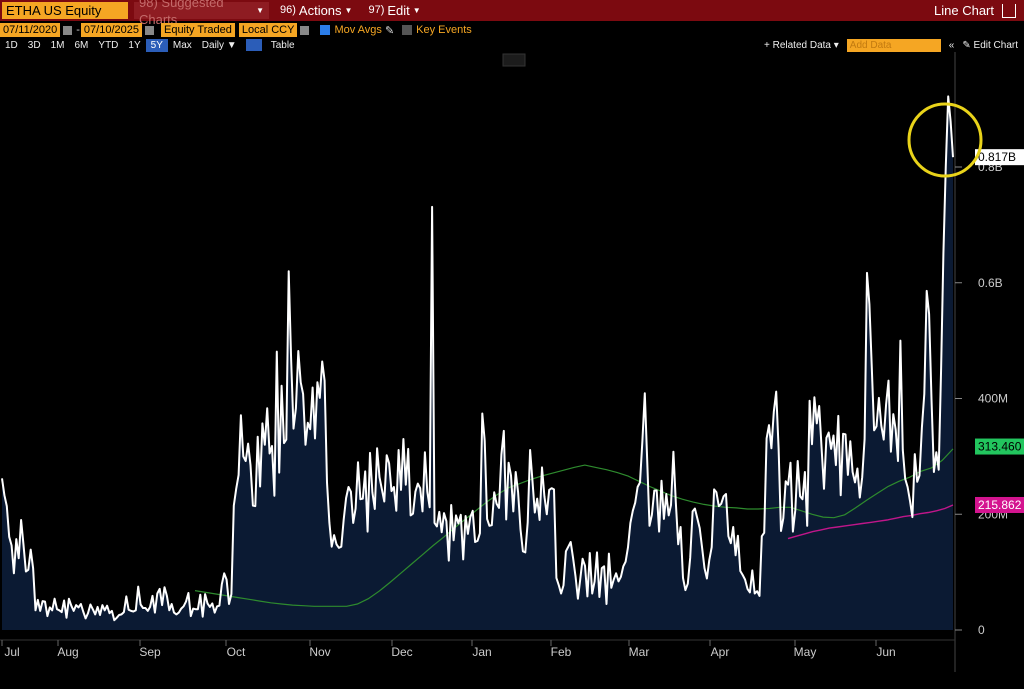  I want to click on dropdown-icon, so click(305, 30).